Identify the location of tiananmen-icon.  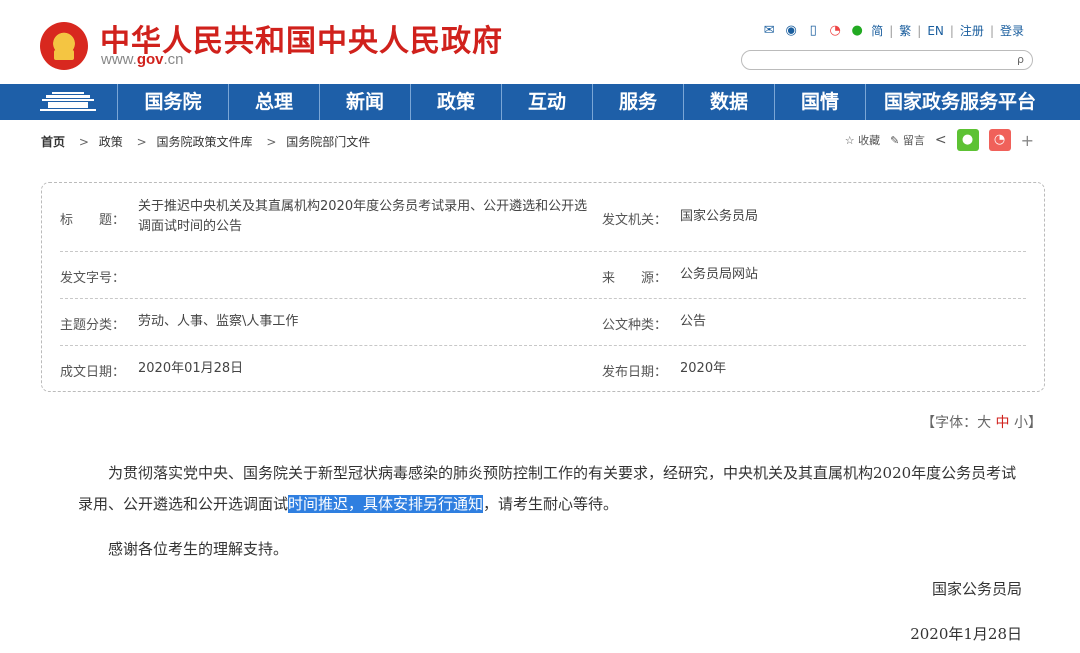
(68, 101).